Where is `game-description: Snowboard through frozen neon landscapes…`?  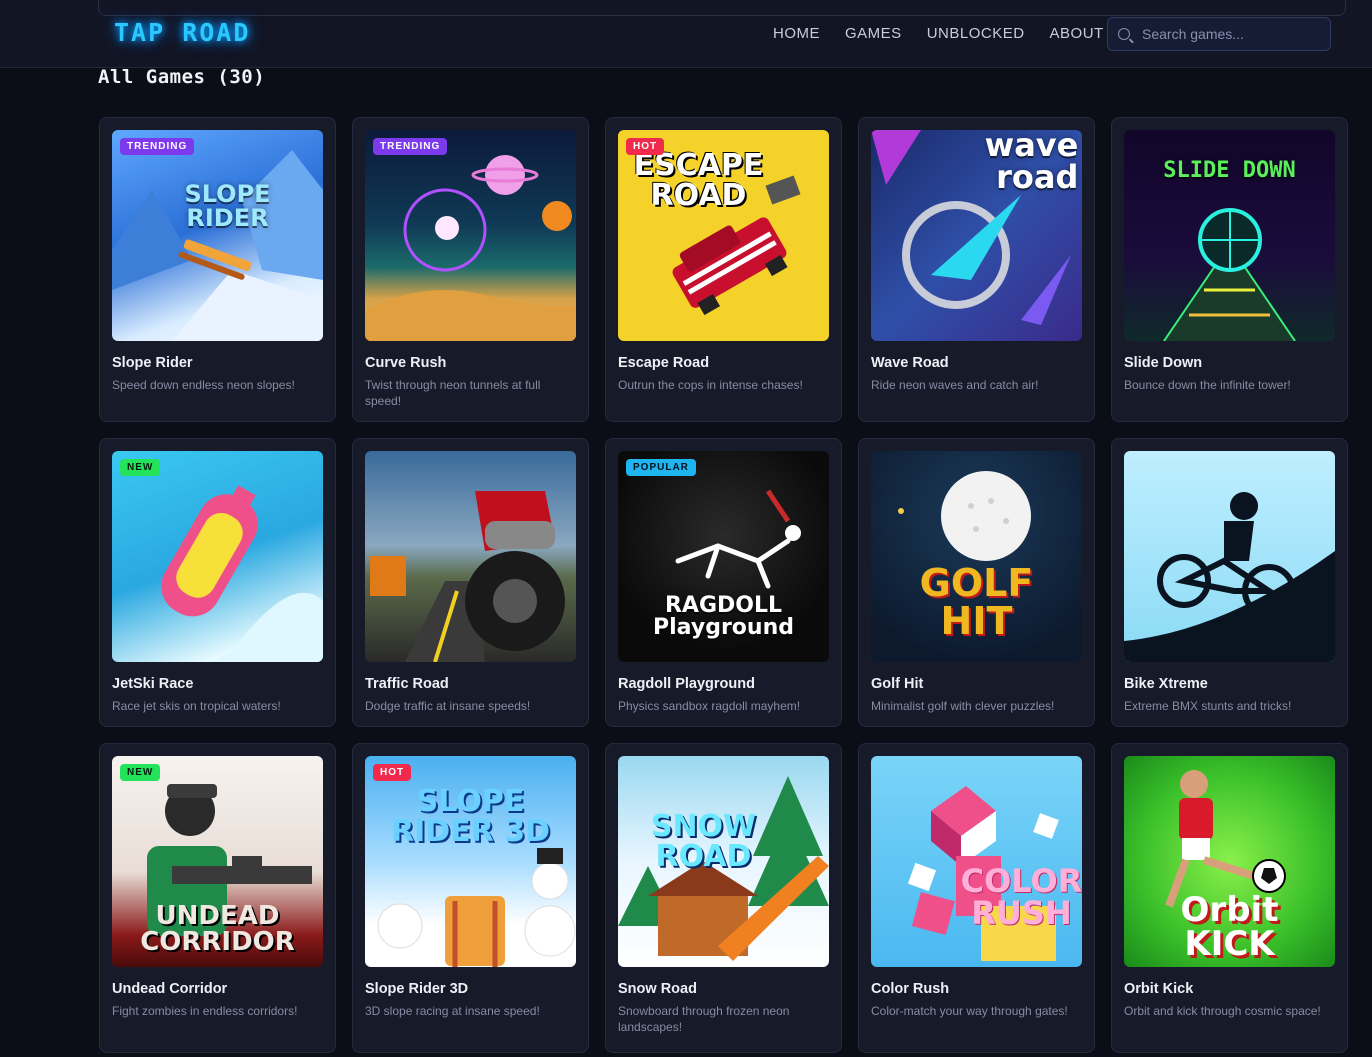
game-description: Snowboard through frozen neon landscapes… is located at coordinates (704, 1019).